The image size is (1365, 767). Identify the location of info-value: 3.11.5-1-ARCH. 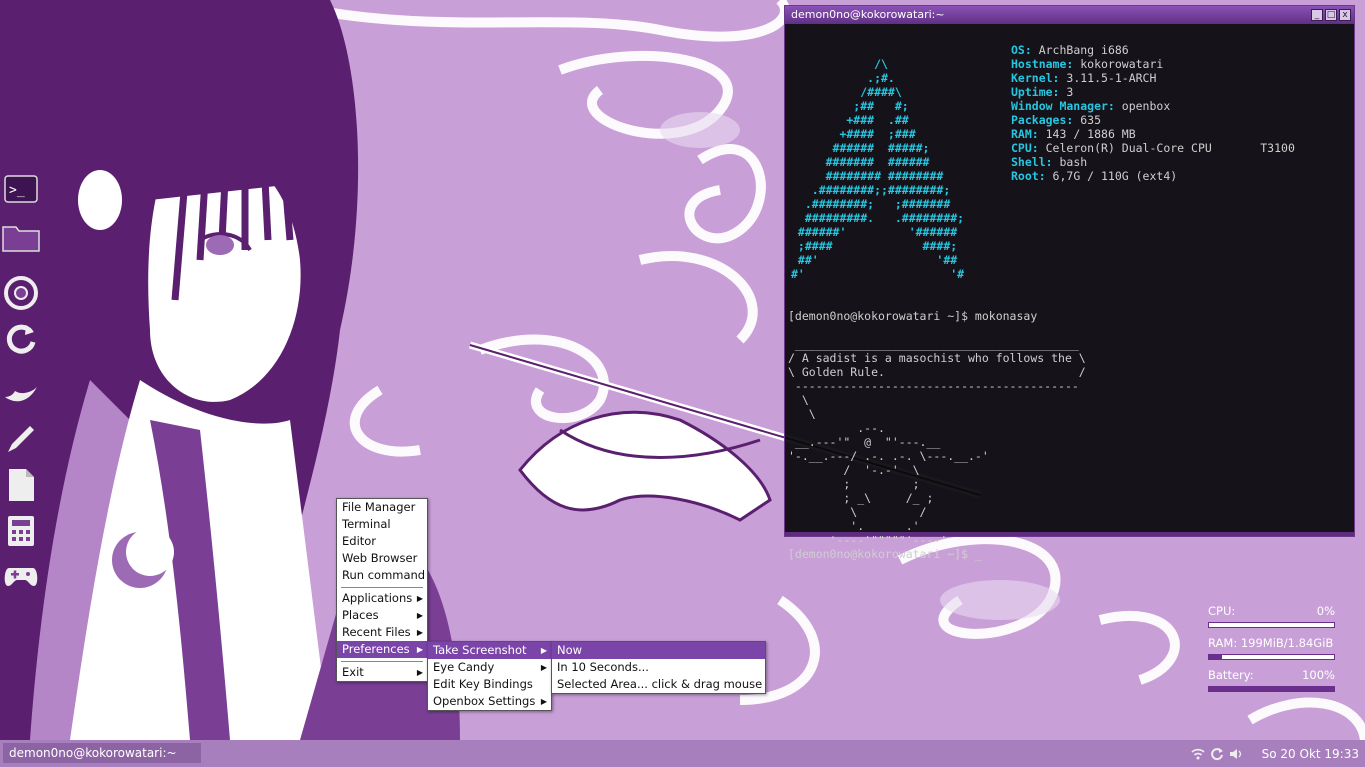
(1108, 78).